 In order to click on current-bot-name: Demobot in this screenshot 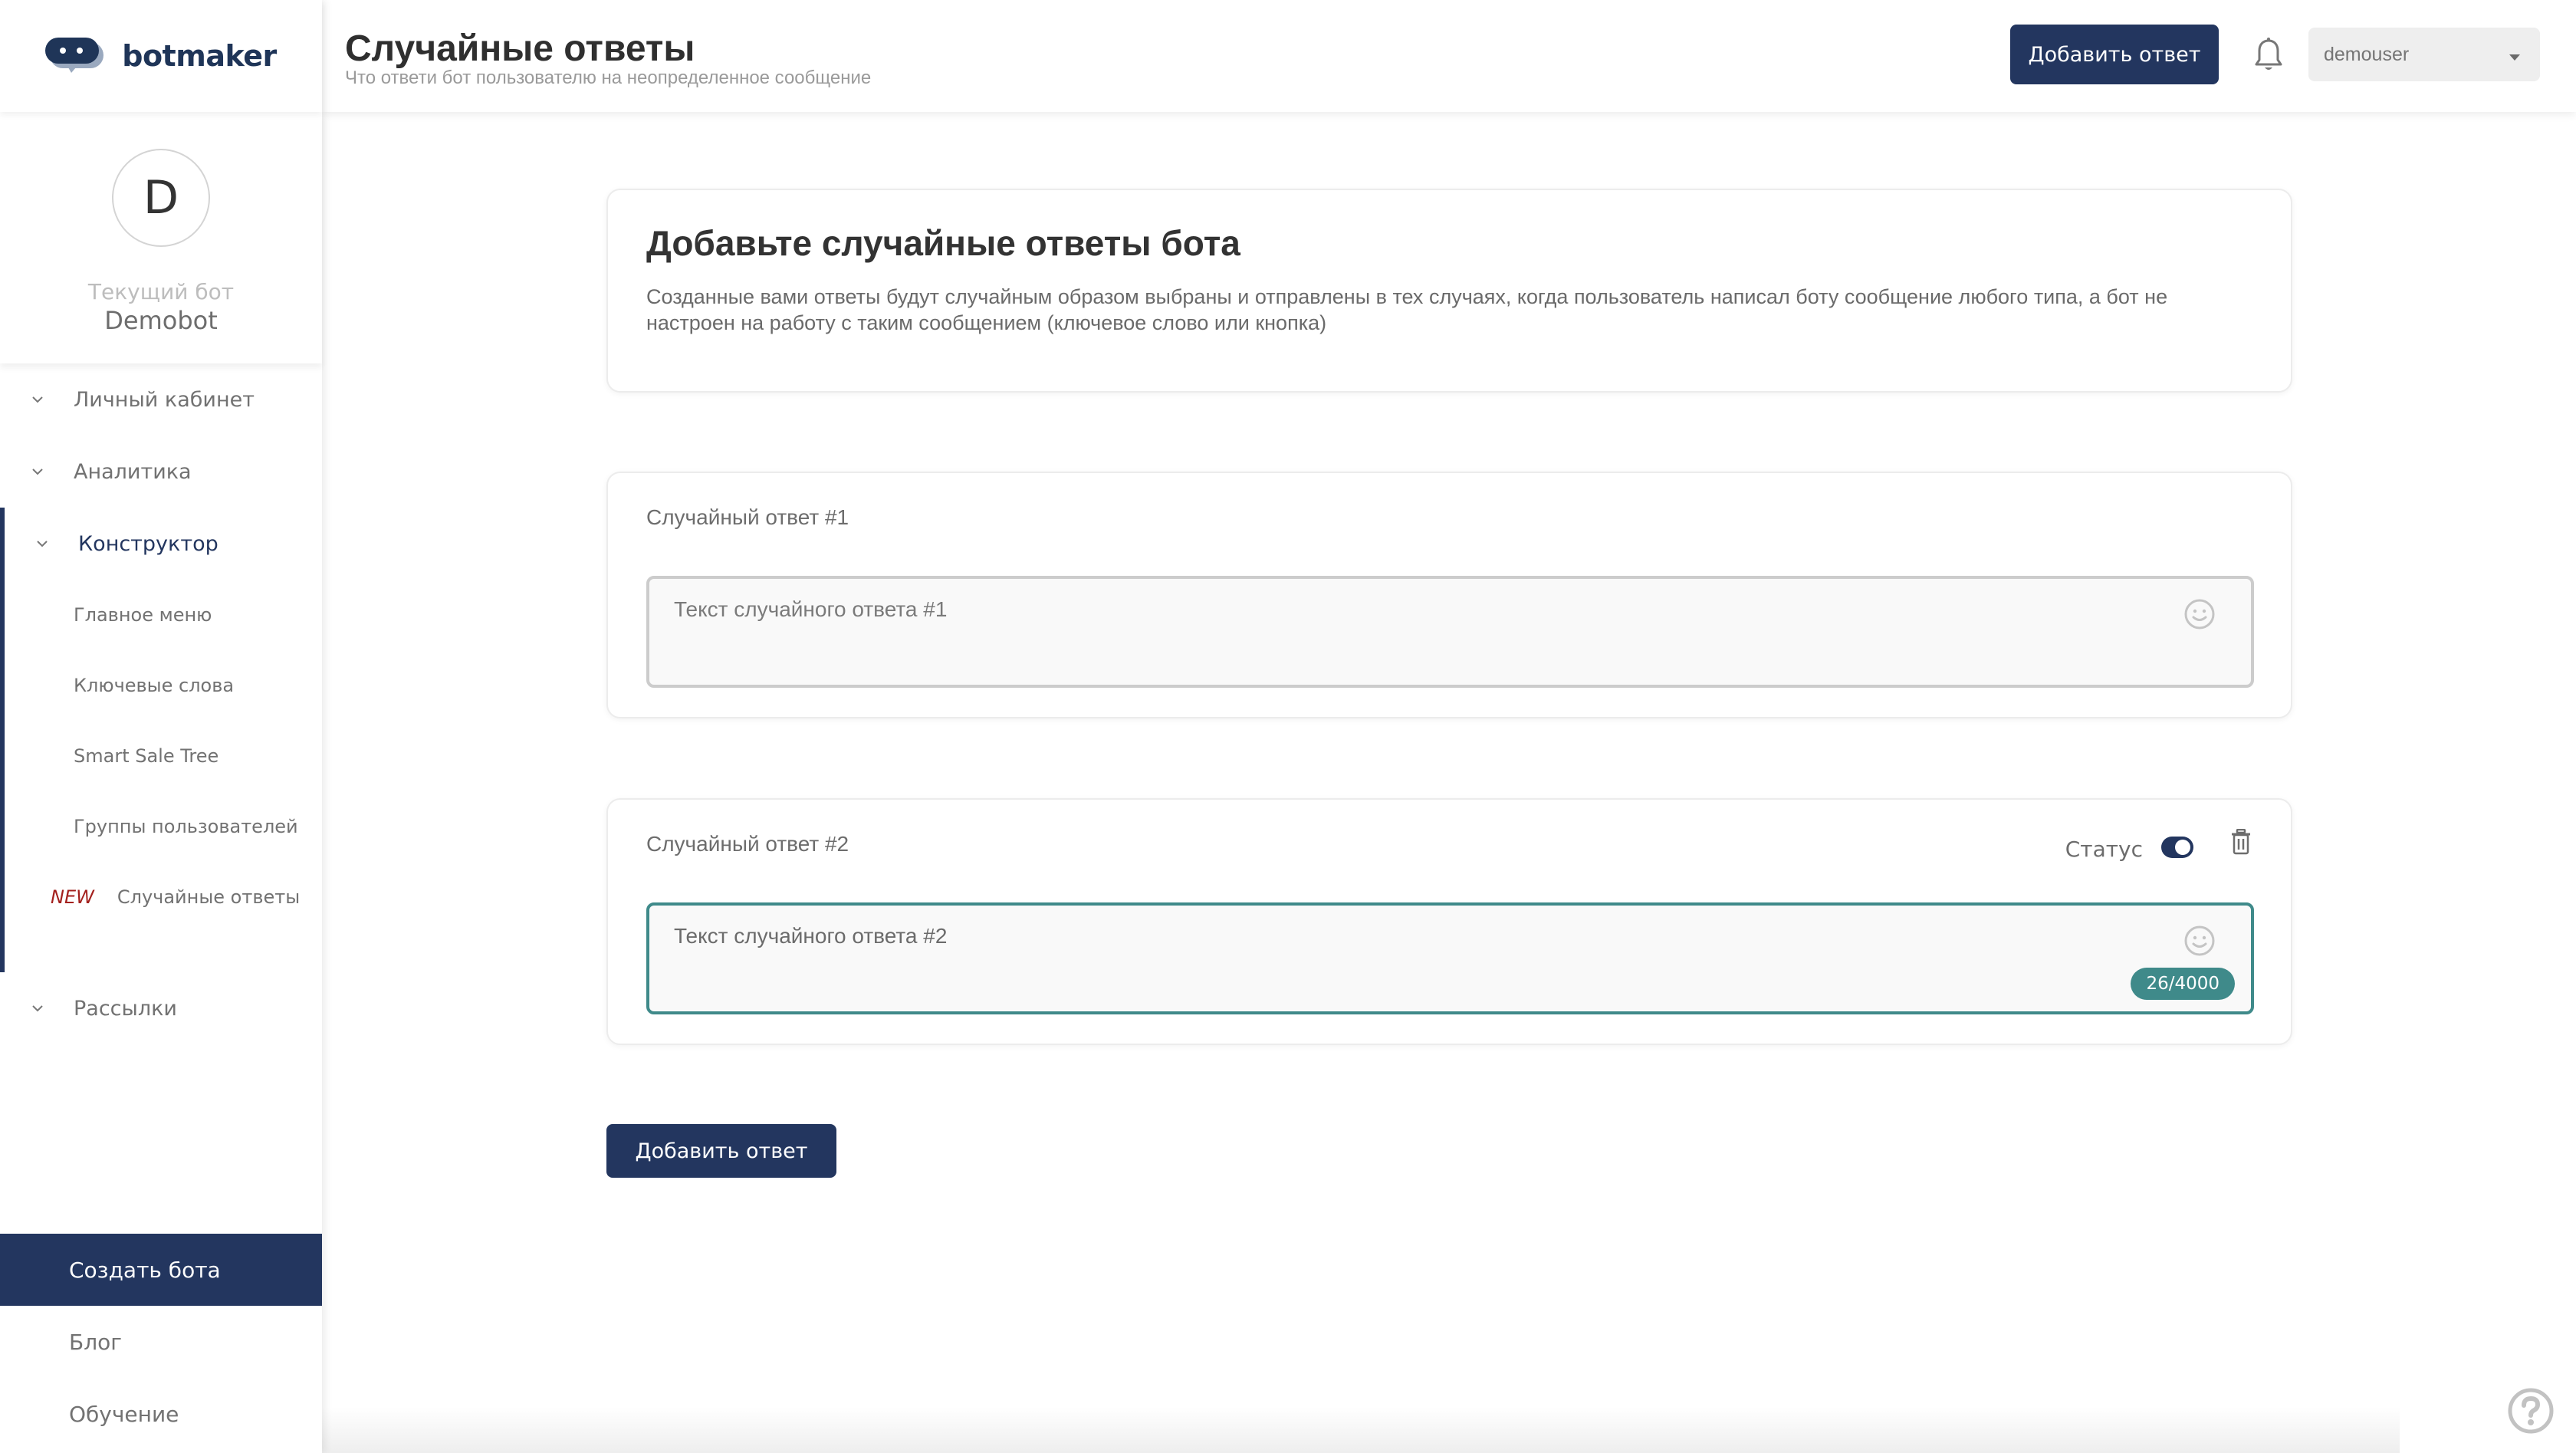, I will do `click(161, 320)`.